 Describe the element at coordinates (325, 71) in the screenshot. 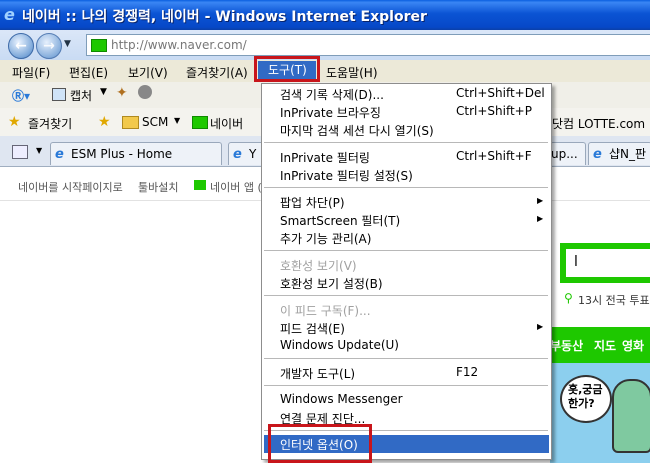

I see `menu-bar: 파일(F) 편집(E) 보기(V) 즐겨찾기(A) 도움말(H)` at that location.